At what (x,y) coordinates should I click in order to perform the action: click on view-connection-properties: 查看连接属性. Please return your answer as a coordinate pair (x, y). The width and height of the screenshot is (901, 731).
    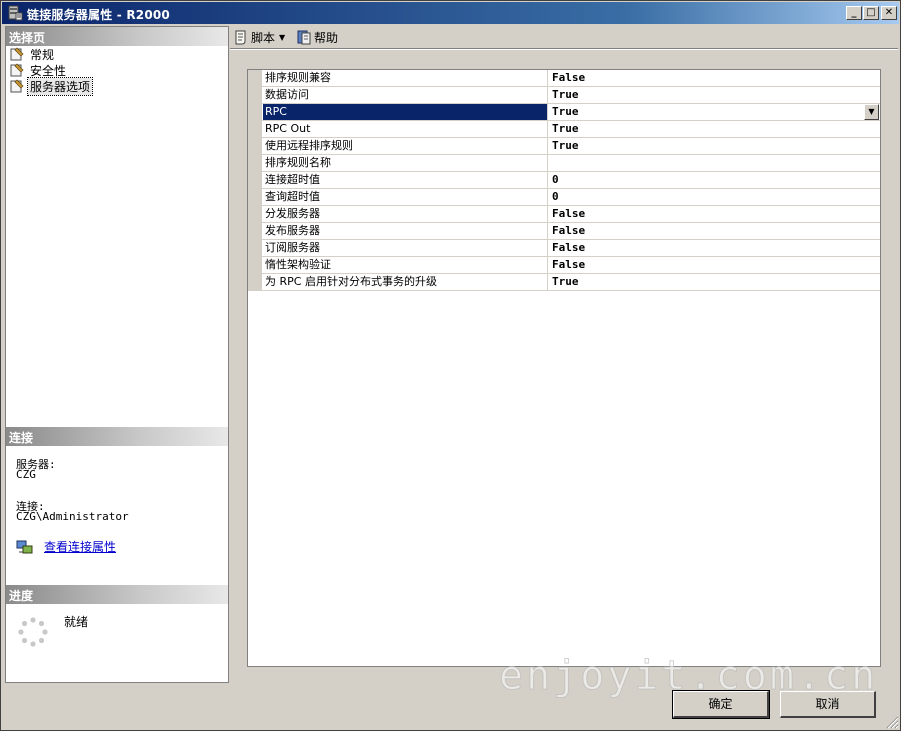
    Looking at the image, I should click on (66, 546).